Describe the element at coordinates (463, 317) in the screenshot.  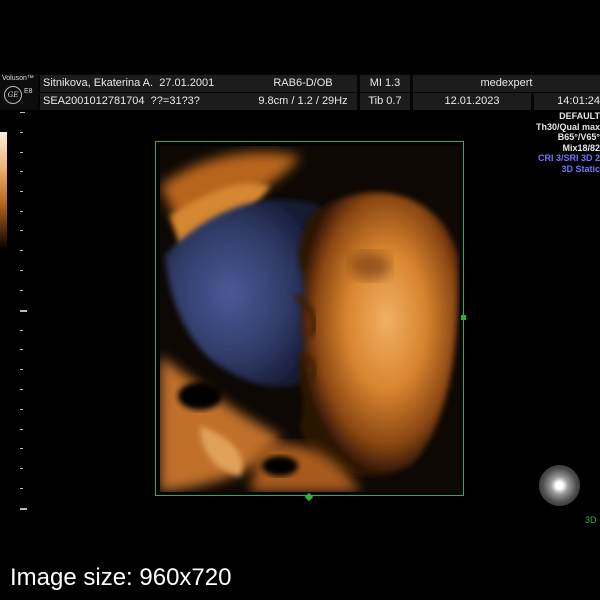
I see `roi-right-handle` at that location.